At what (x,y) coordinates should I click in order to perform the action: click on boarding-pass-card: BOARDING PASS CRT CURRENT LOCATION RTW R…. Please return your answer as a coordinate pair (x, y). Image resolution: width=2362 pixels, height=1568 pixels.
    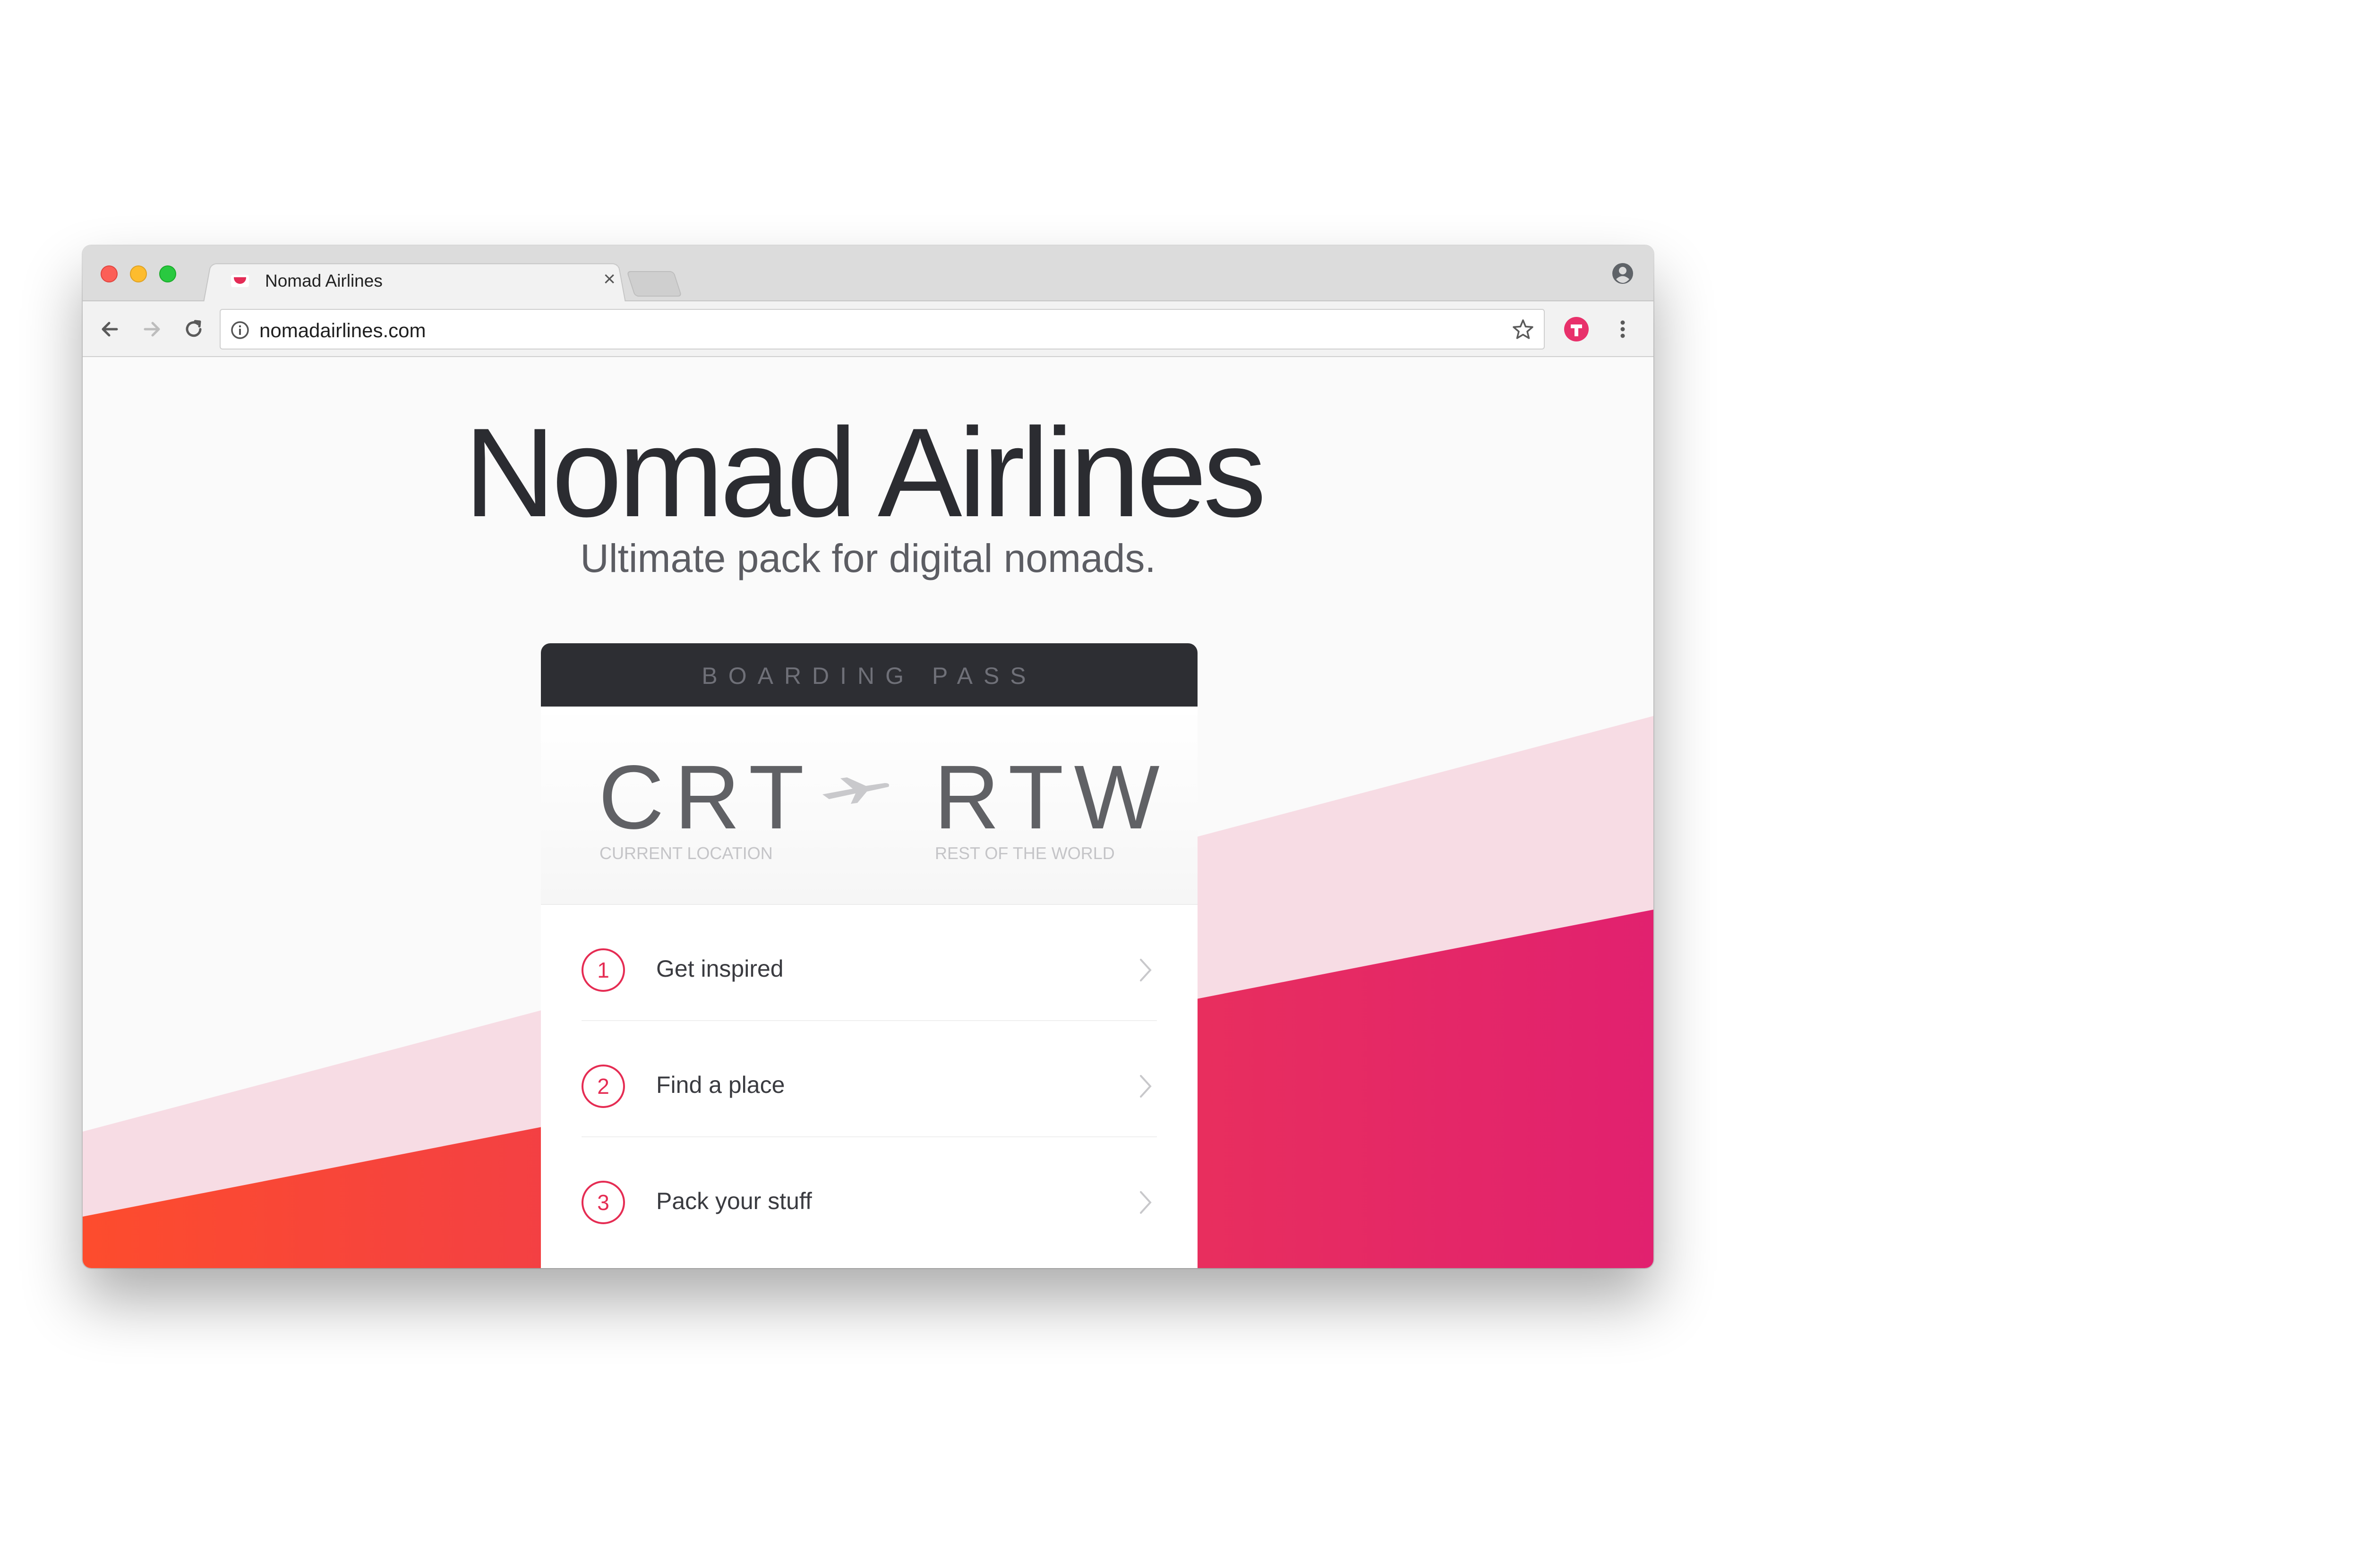
    Looking at the image, I should click on (870, 955).